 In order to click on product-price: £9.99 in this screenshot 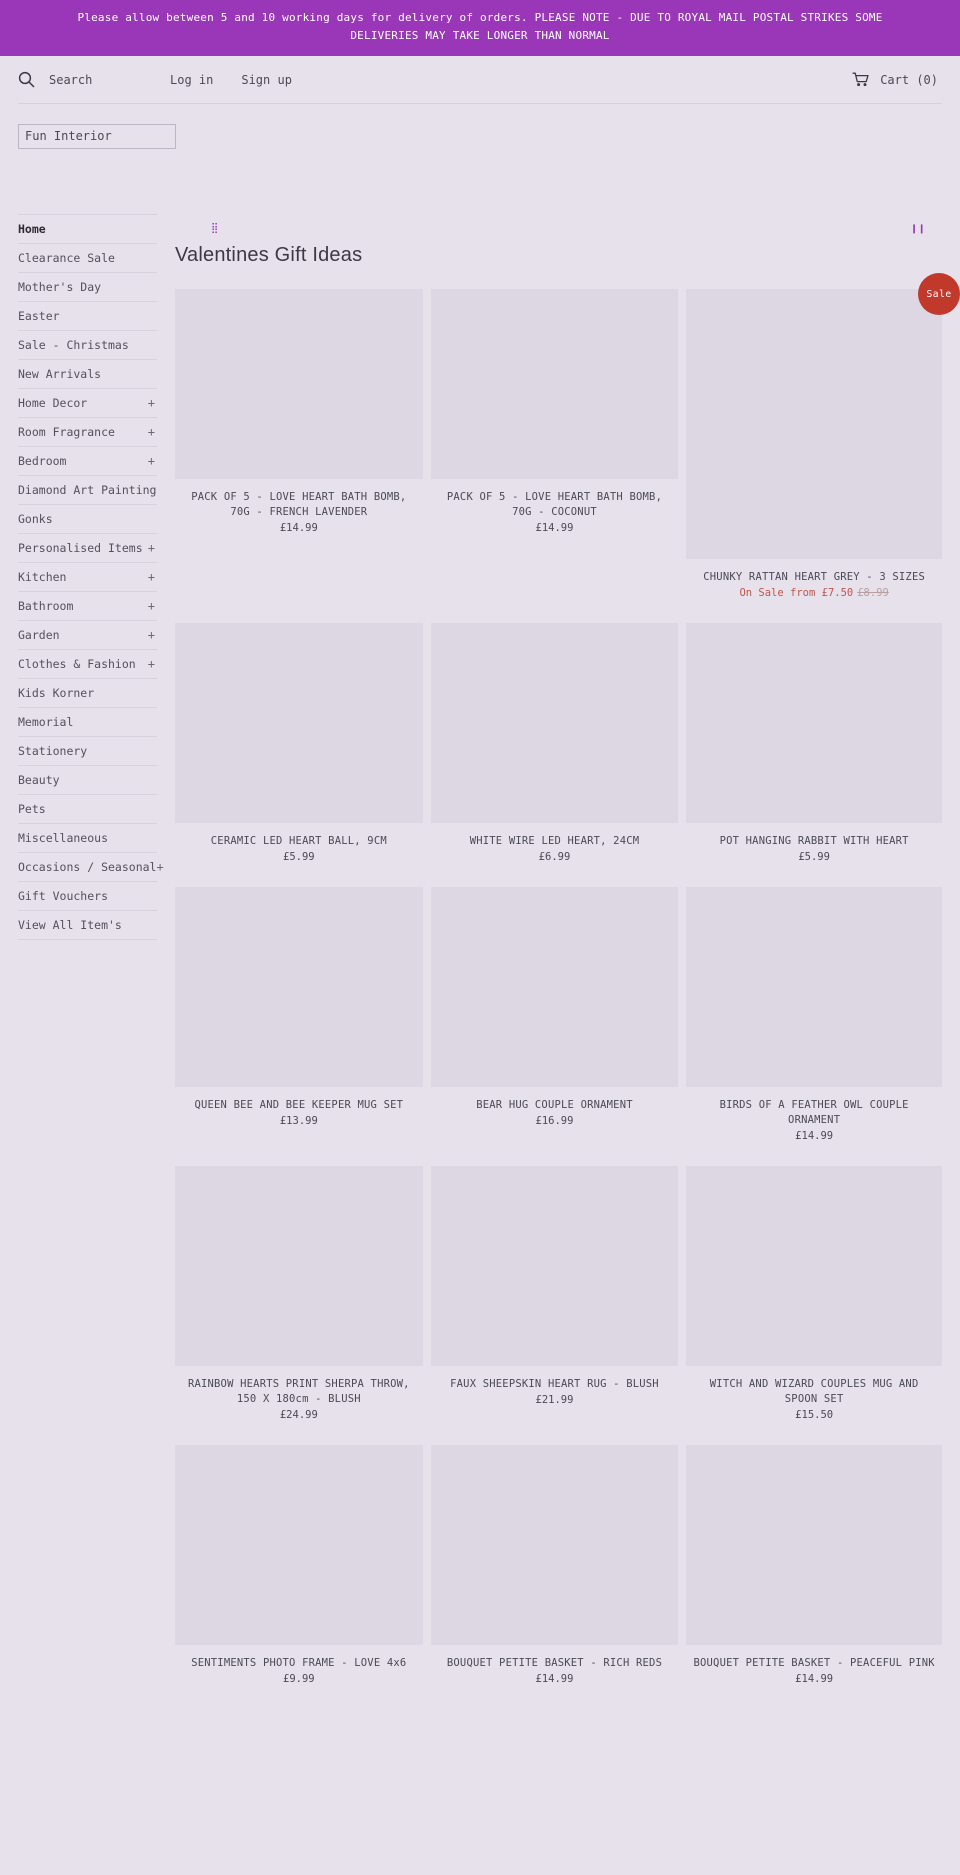, I will do `click(299, 1679)`.